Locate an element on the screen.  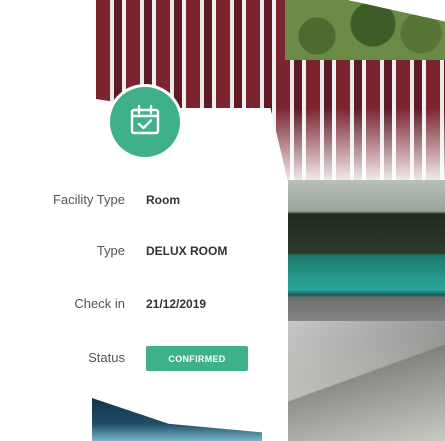
facility-type-value: Room is located at coordinates (163, 200).